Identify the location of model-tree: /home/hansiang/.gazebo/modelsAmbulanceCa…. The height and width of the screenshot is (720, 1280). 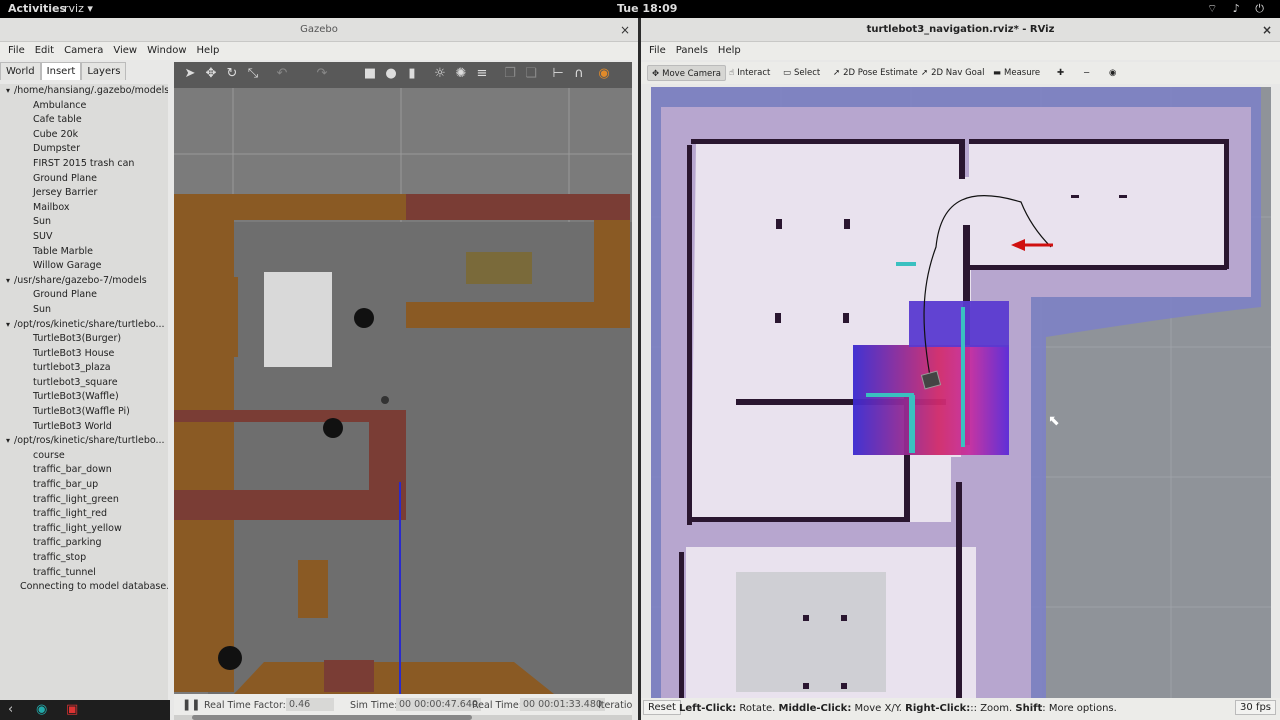
(84, 393).